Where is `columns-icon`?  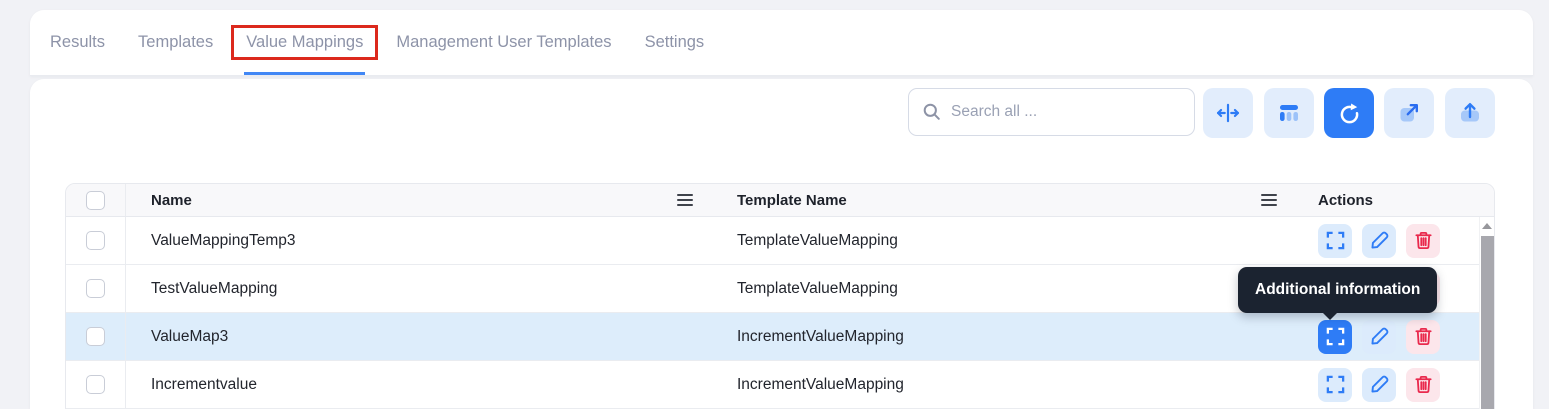 columns-icon is located at coordinates (1289, 113).